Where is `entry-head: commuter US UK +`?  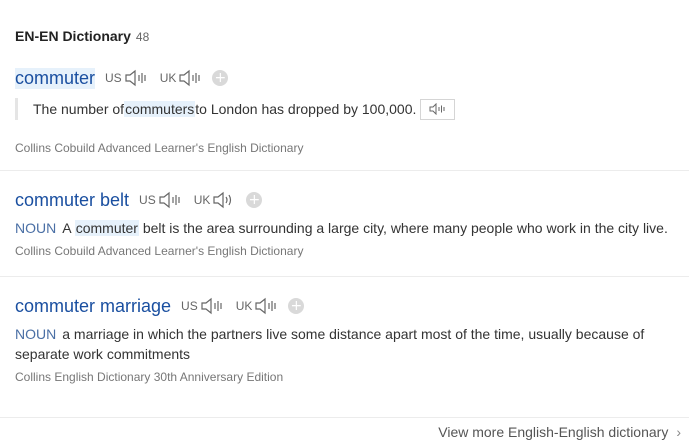 entry-head: commuter US UK + is located at coordinates (352, 78).